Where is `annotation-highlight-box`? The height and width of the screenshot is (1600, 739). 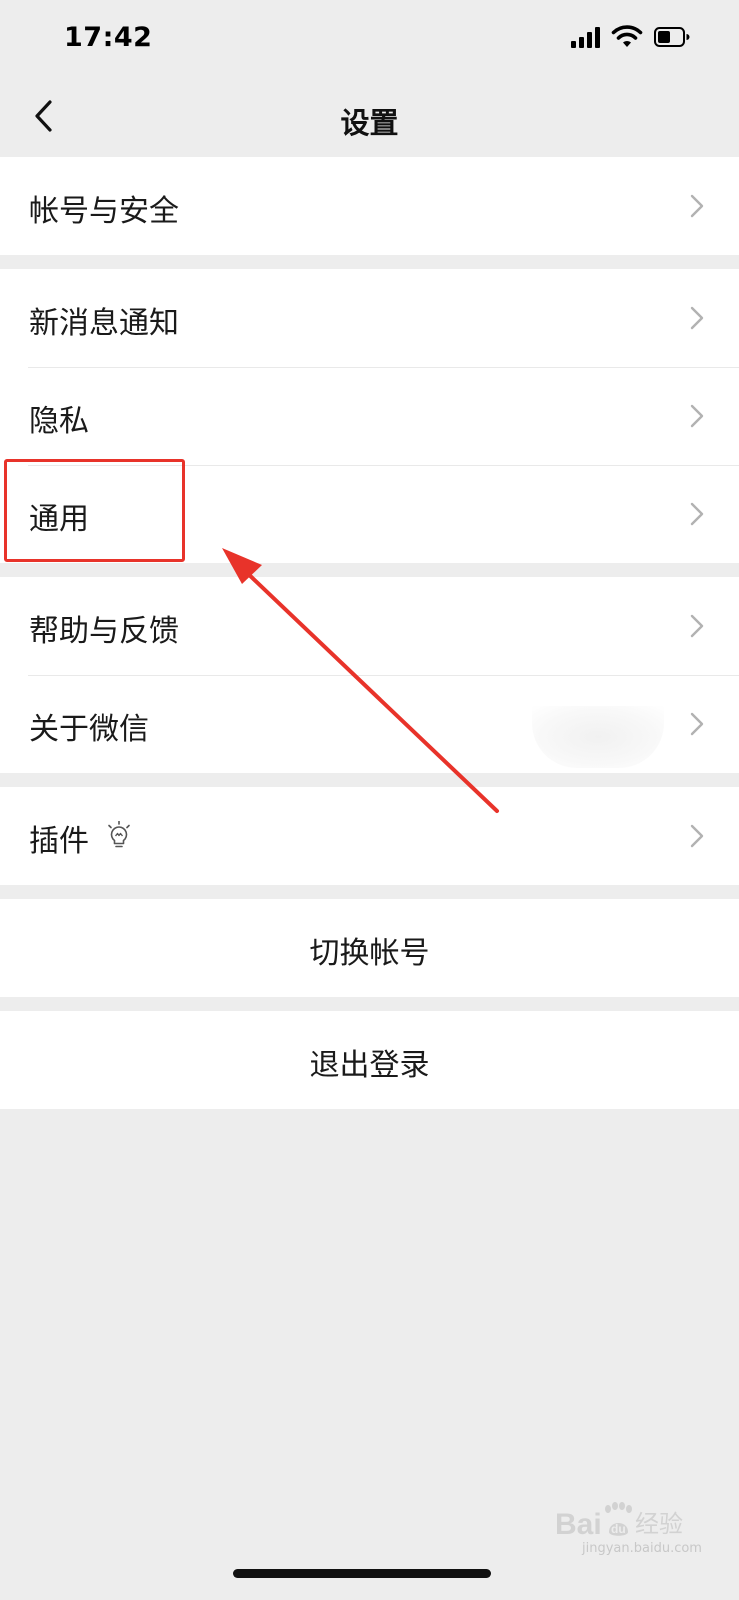 annotation-highlight-box is located at coordinates (94, 510).